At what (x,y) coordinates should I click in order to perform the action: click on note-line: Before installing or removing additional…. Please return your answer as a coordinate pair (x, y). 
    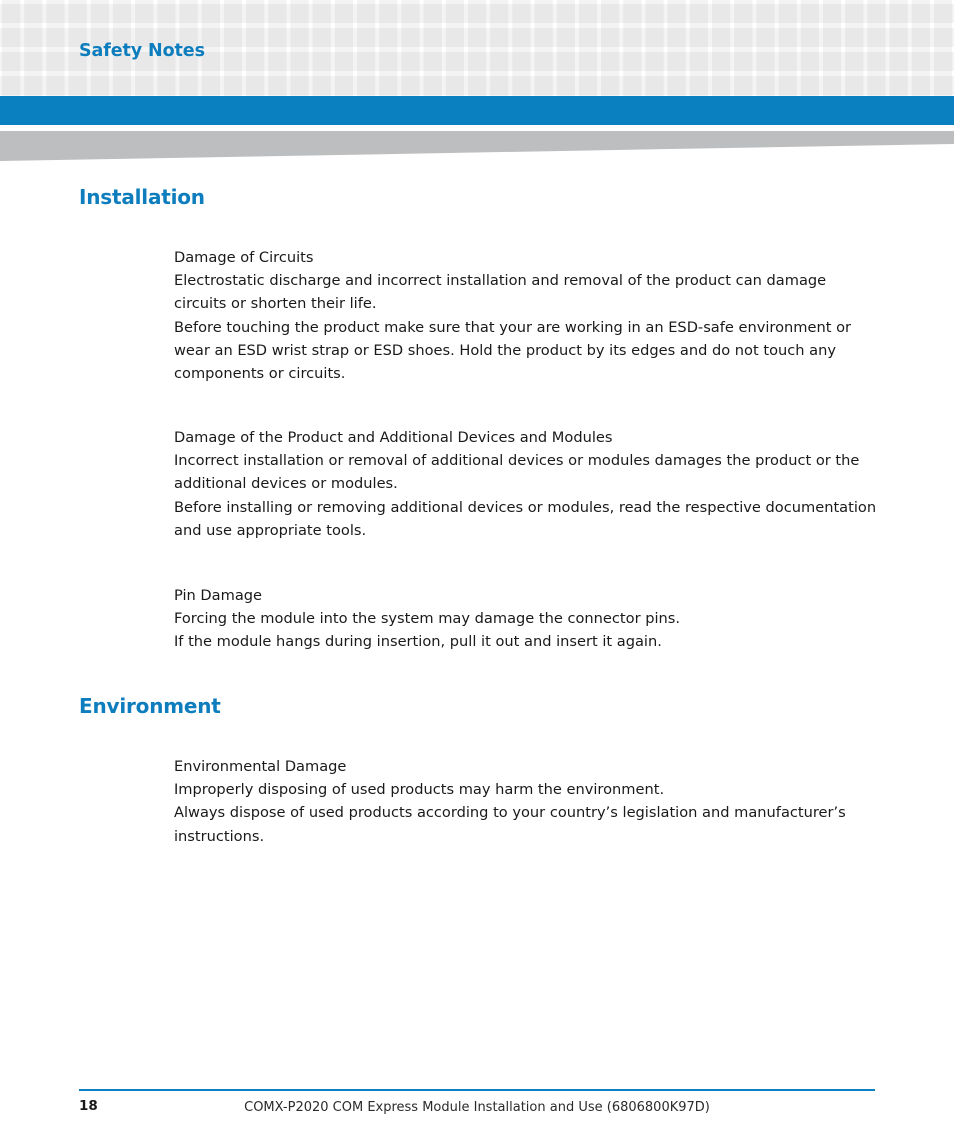
    Looking at the image, I should click on (525, 518).